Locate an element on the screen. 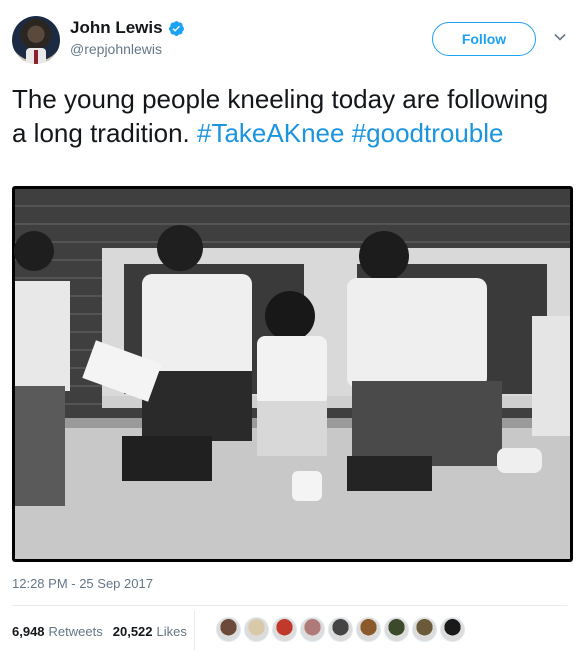 The width and height of the screenshot is (579, 650). author-names: John Lewis @repjohnlewis is located at coordinates (127, 37).